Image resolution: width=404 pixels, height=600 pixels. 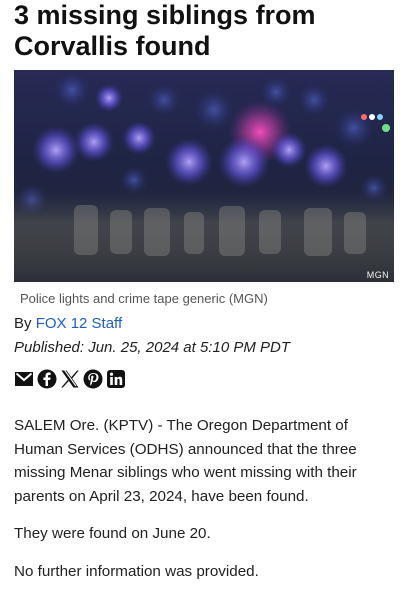 I want to click on article-byline: By FOX 12 Staff, so click(x=68, y=323).